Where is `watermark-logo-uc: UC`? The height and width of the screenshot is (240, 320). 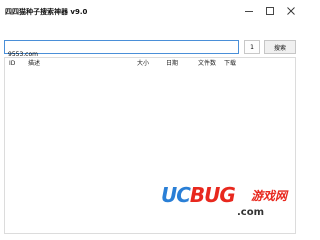 watermark-logo-uc: UC is located at coordinates (176, 195).